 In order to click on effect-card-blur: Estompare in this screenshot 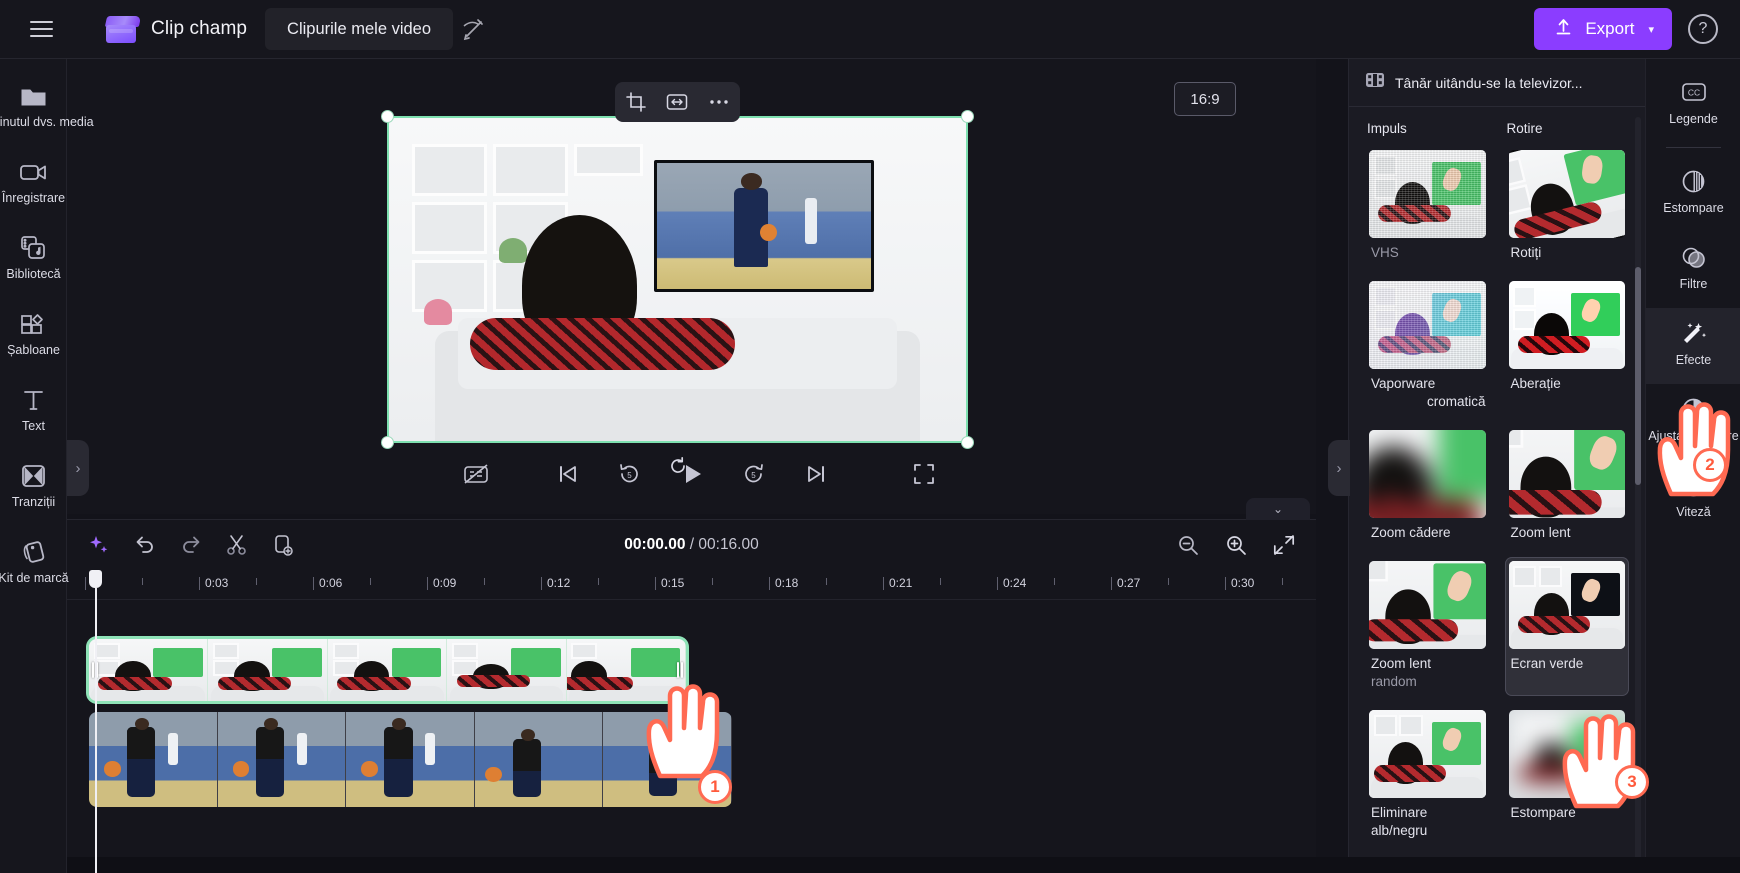, I will do `click(1567, 775)`.